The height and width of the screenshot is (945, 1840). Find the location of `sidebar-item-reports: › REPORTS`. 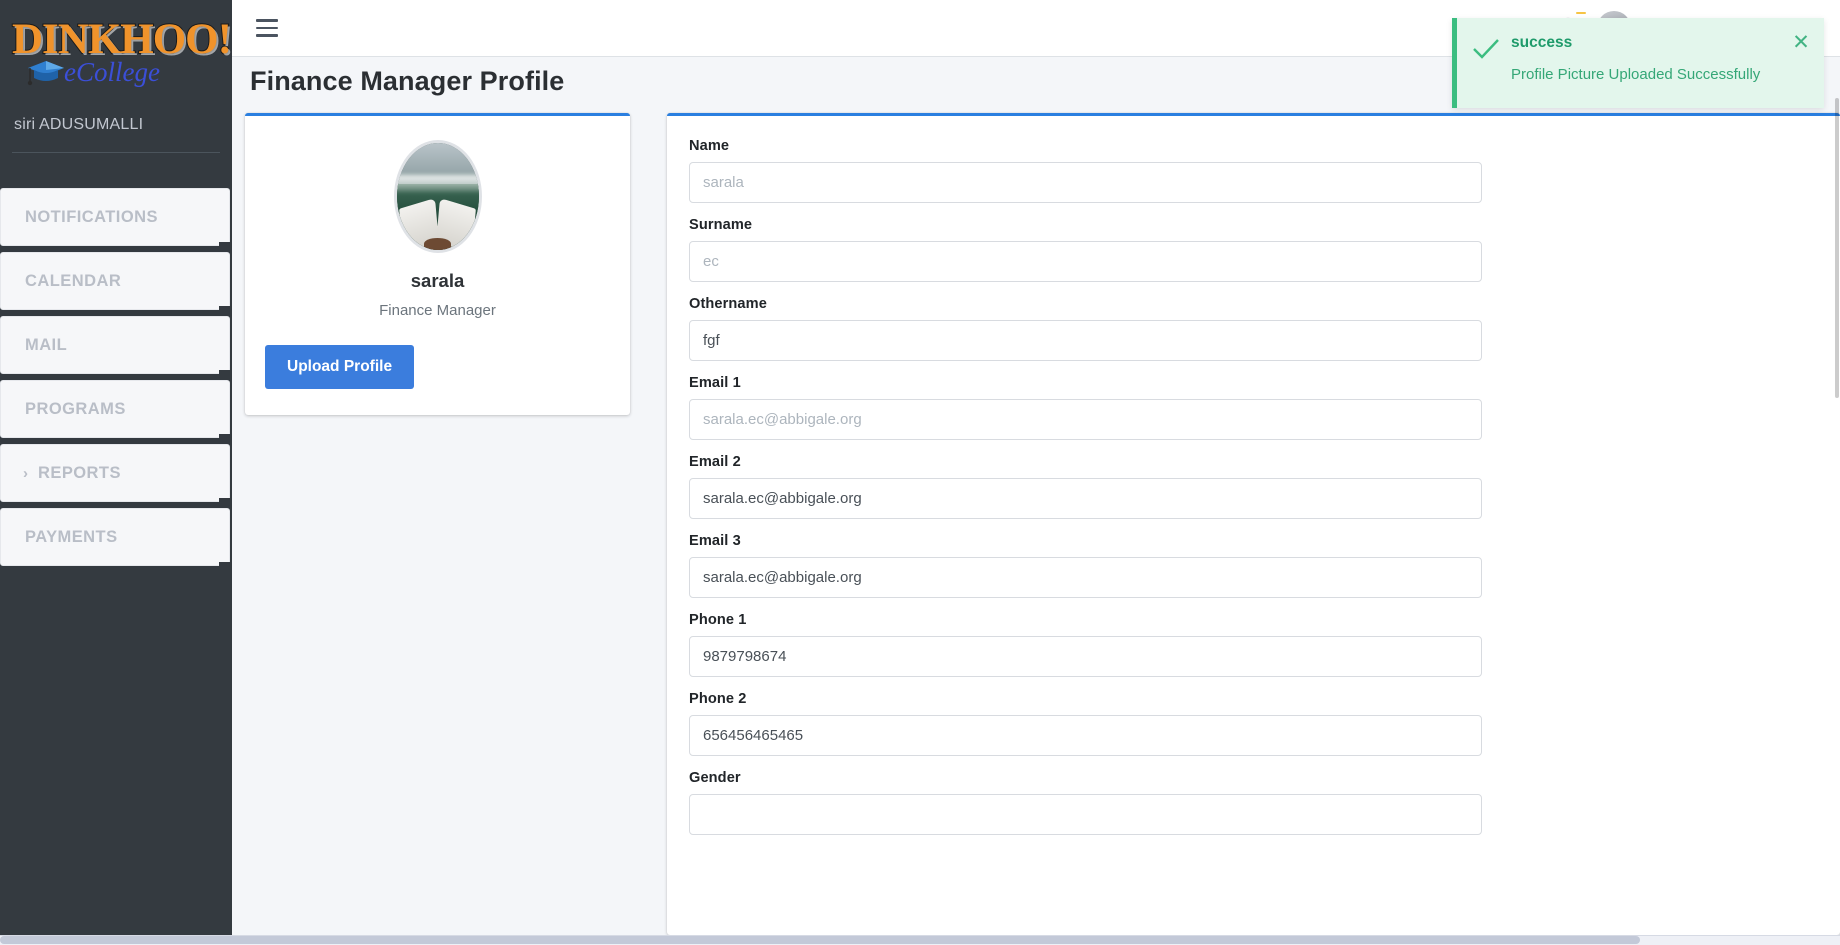

sidebar-item-reports: › REPORTS is located at coordinates (115, 475).